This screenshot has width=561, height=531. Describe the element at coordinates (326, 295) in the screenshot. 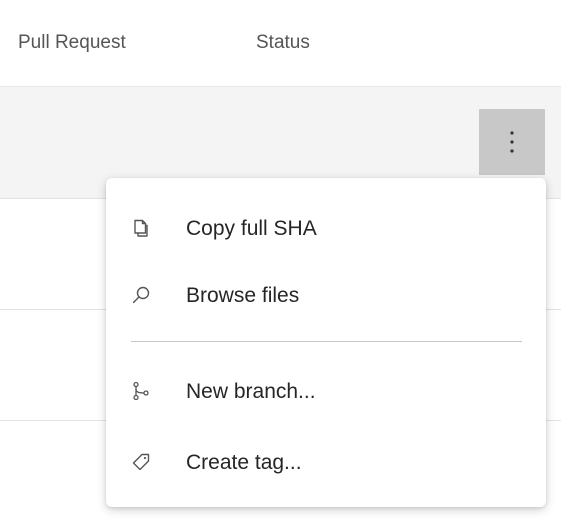

I see `menu-item-browse-files: Browse files` at that location.